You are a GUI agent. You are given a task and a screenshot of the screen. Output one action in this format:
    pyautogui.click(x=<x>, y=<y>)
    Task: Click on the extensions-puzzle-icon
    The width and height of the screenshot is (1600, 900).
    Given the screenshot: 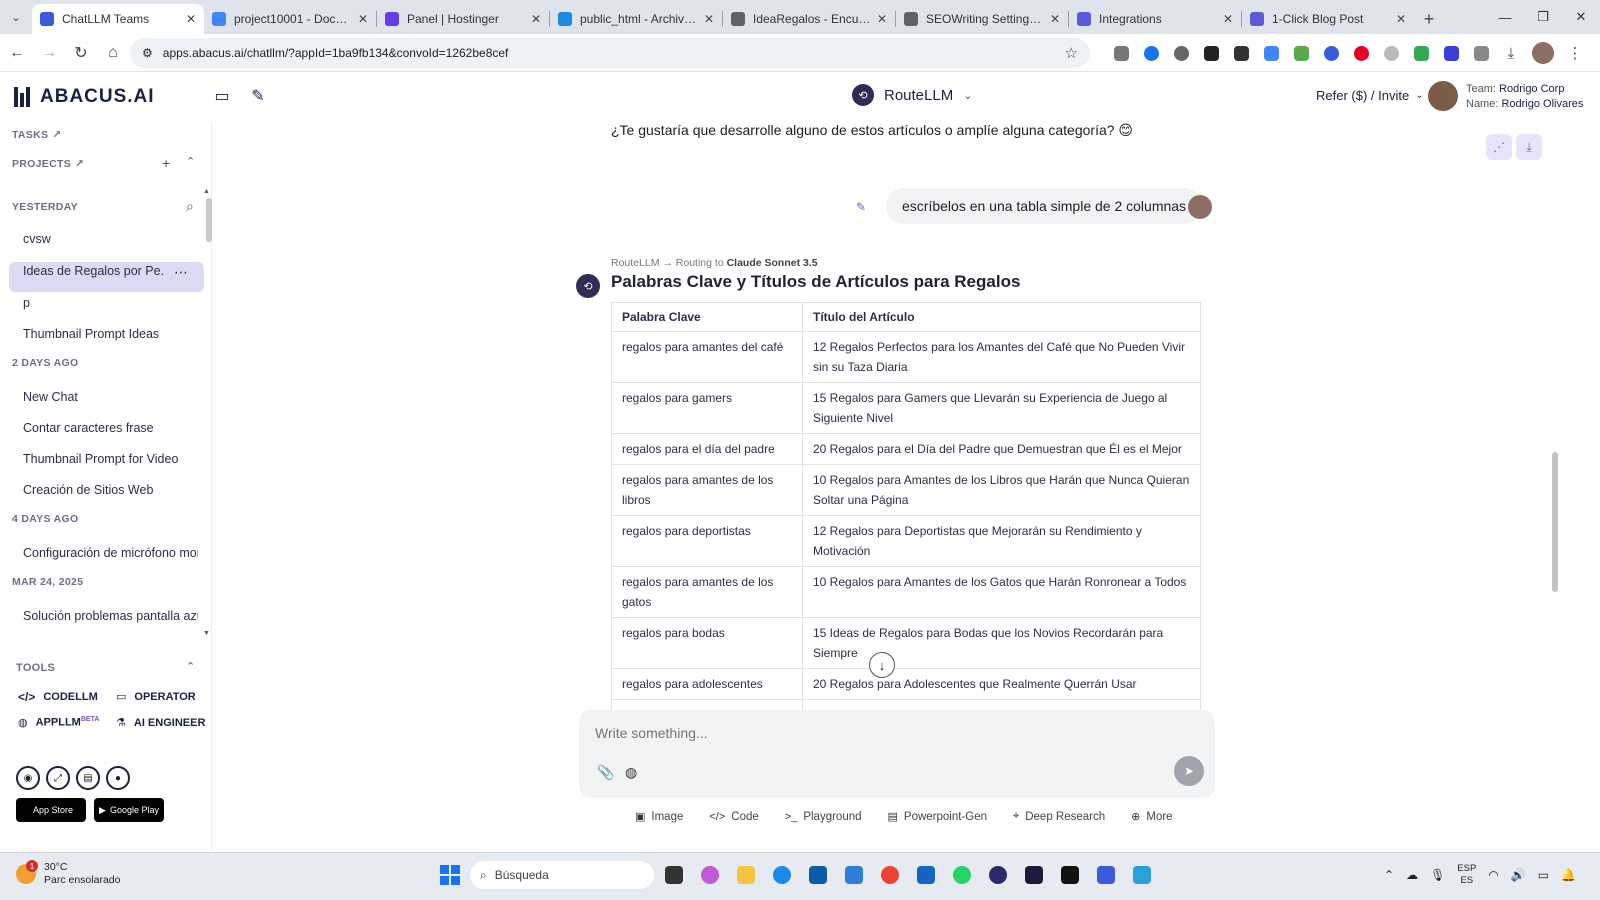 What is the action you would take?
    pyautogui.click(x=1481, y=53)
    